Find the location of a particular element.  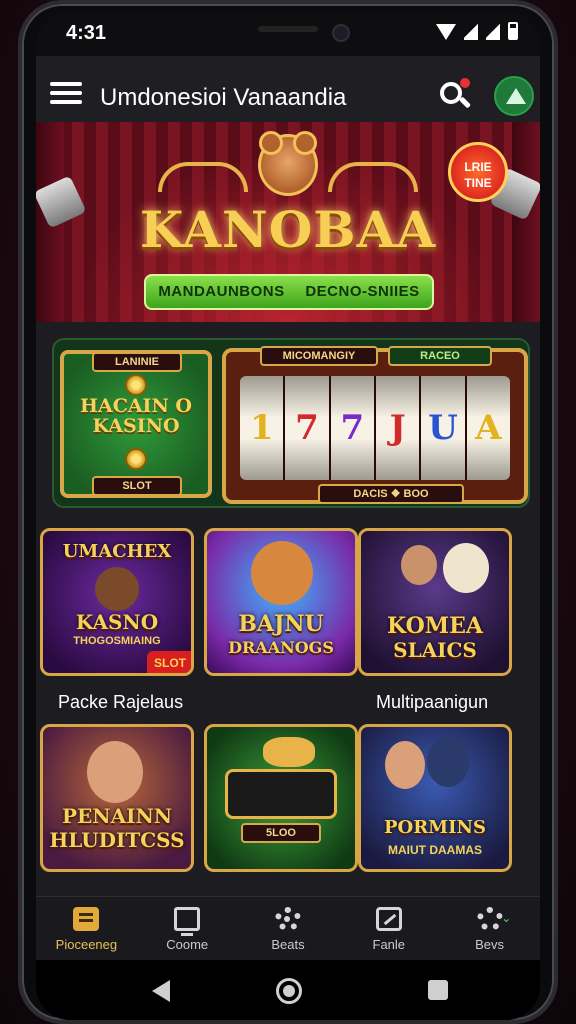

system-nav-bar is located at coordinates (288, 990).